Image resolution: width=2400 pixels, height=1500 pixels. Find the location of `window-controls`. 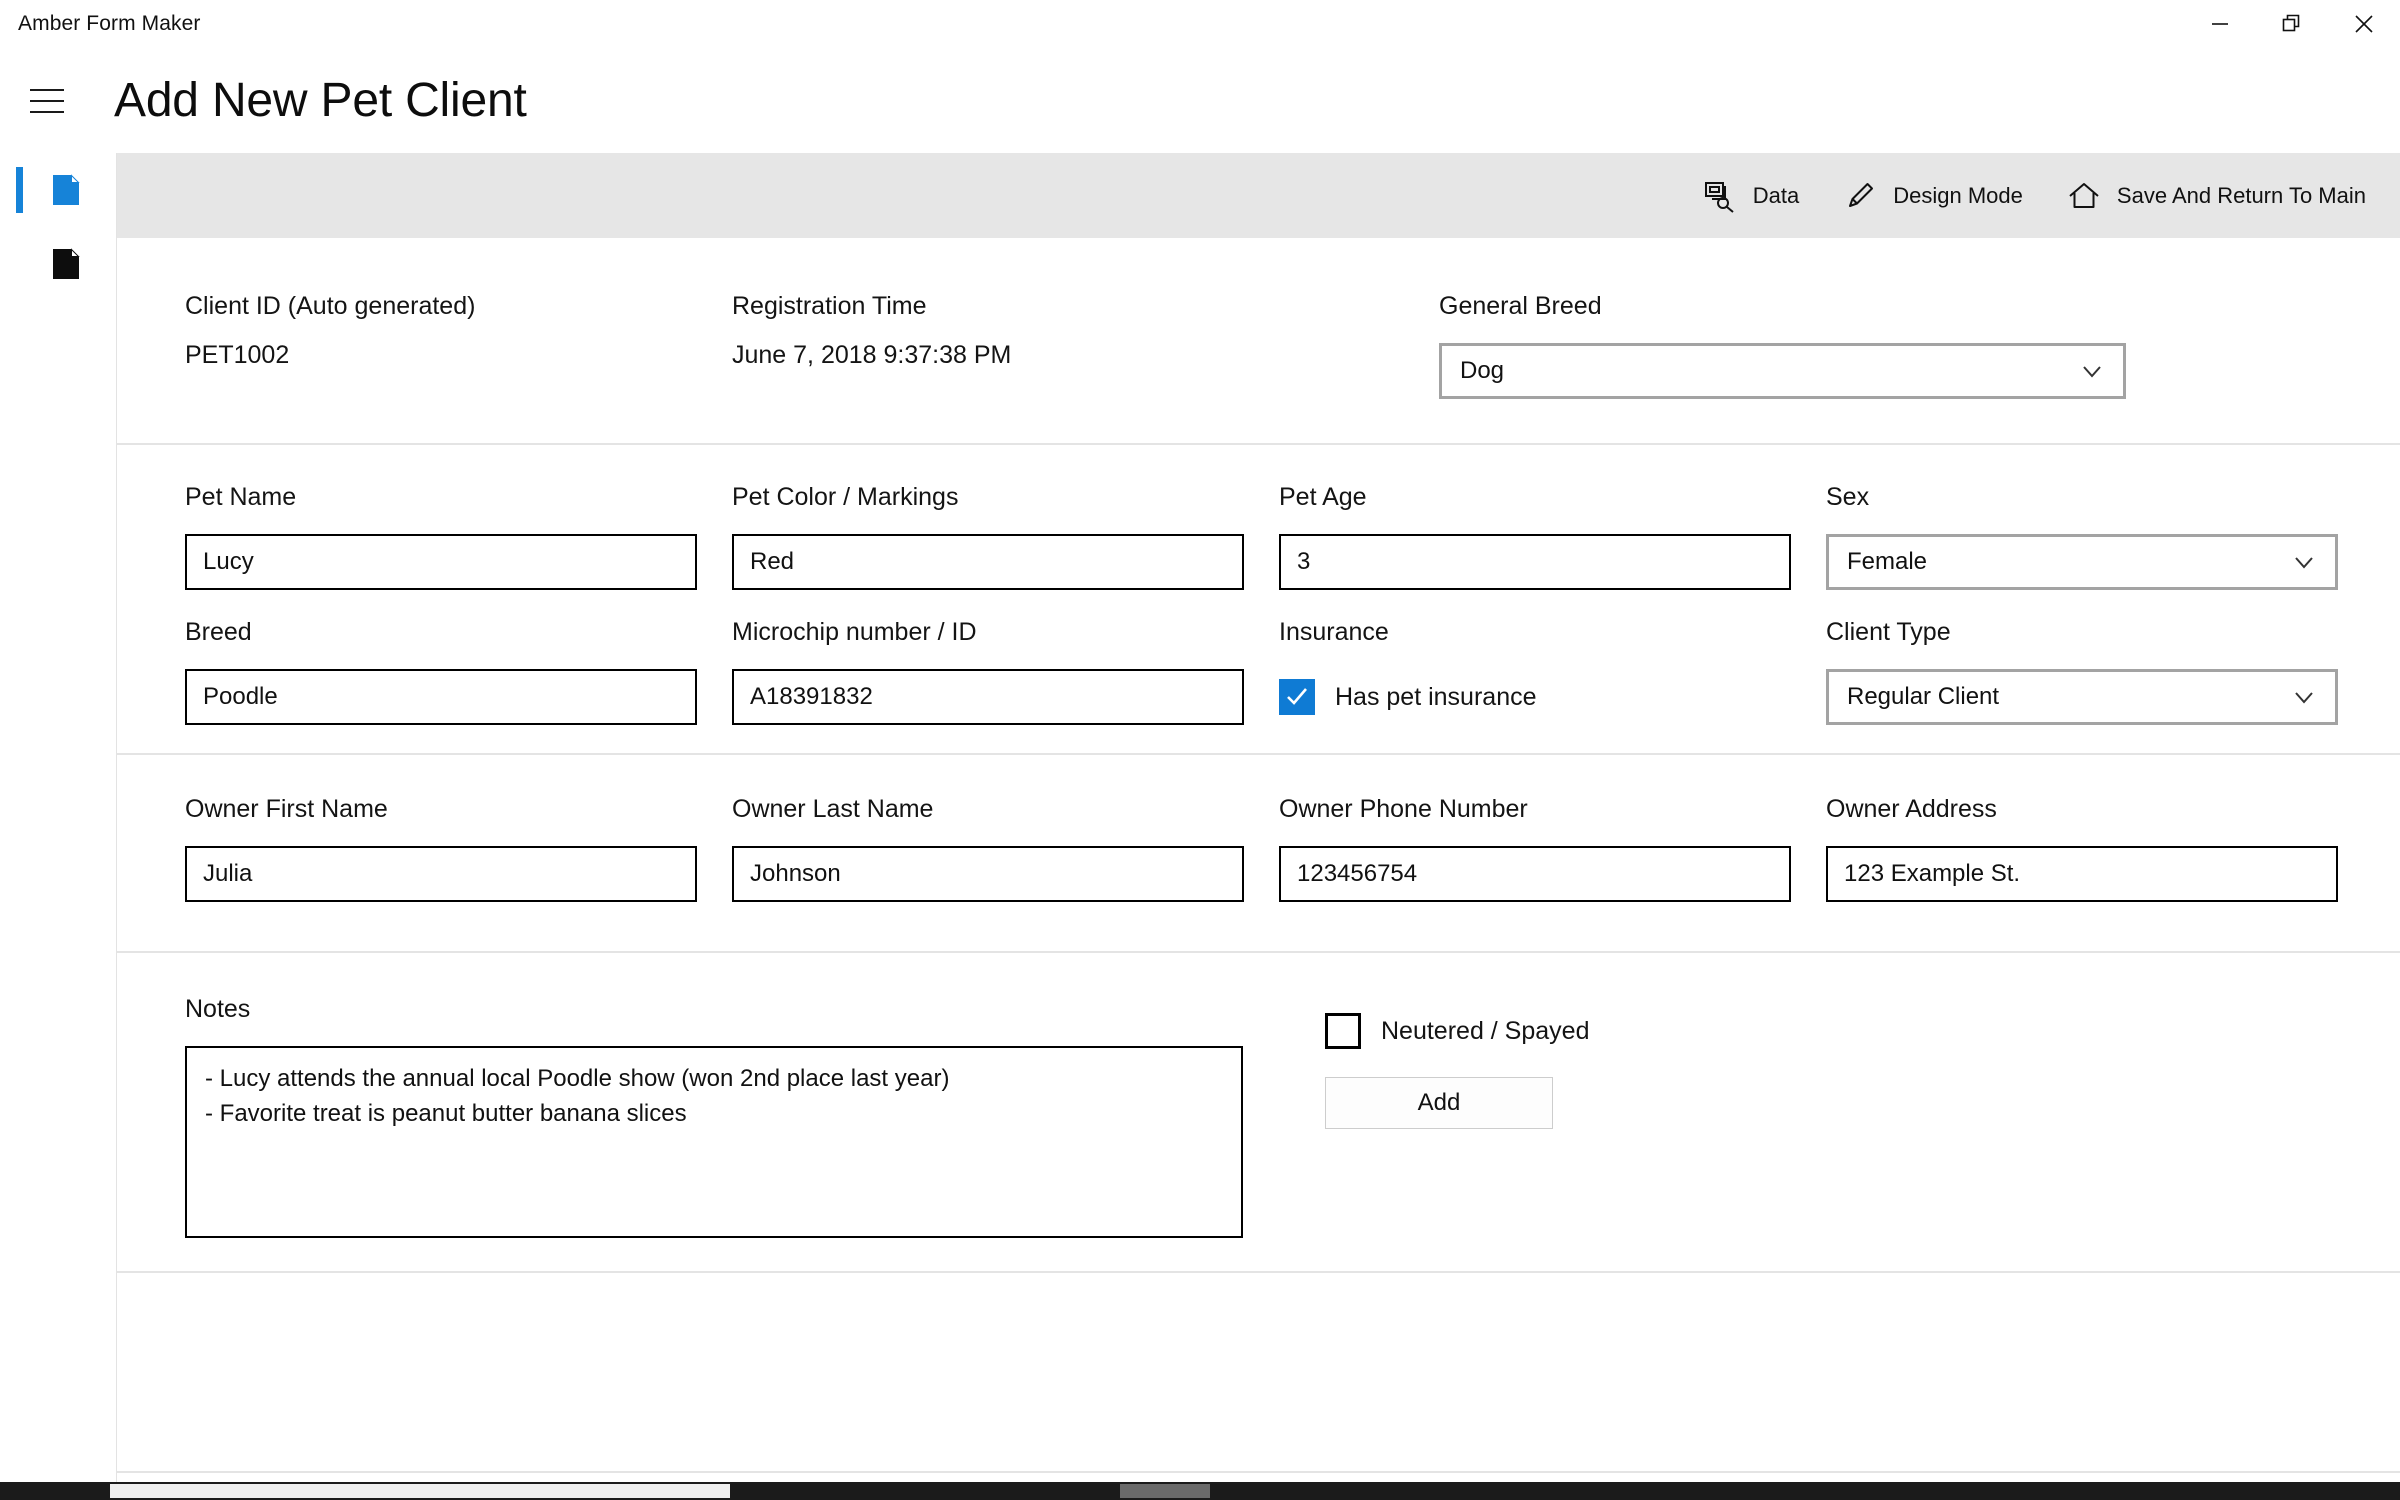

window-controls is located at coordinates (2292, 24).